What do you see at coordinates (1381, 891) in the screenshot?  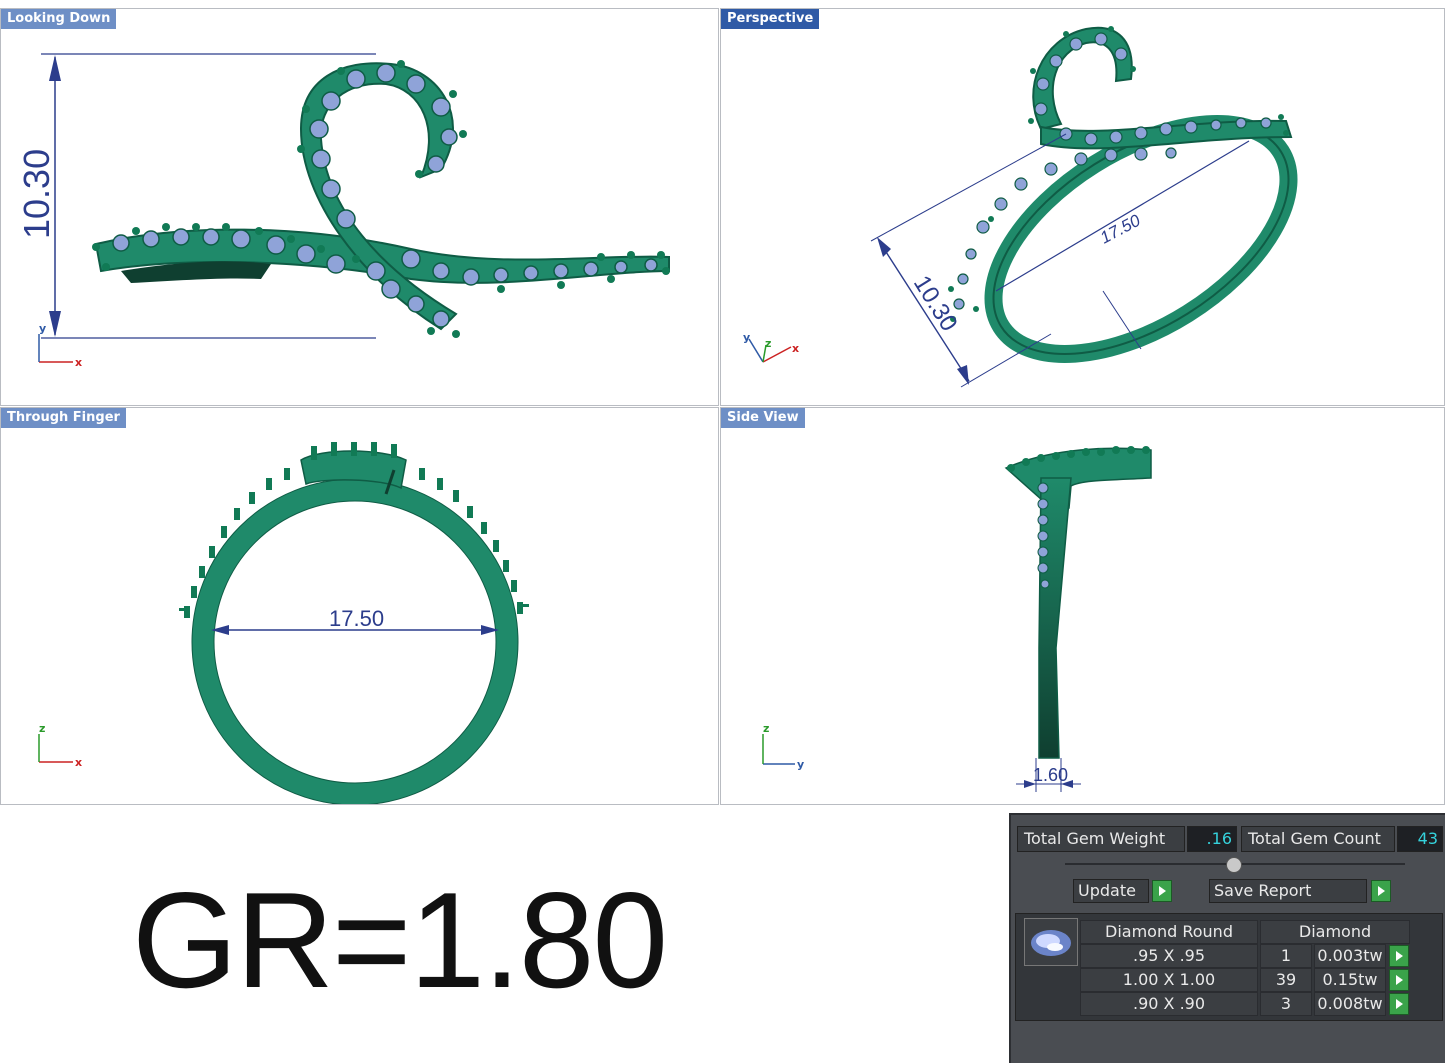 I see `save-report-go-button` at bounding box center [1381, 891].